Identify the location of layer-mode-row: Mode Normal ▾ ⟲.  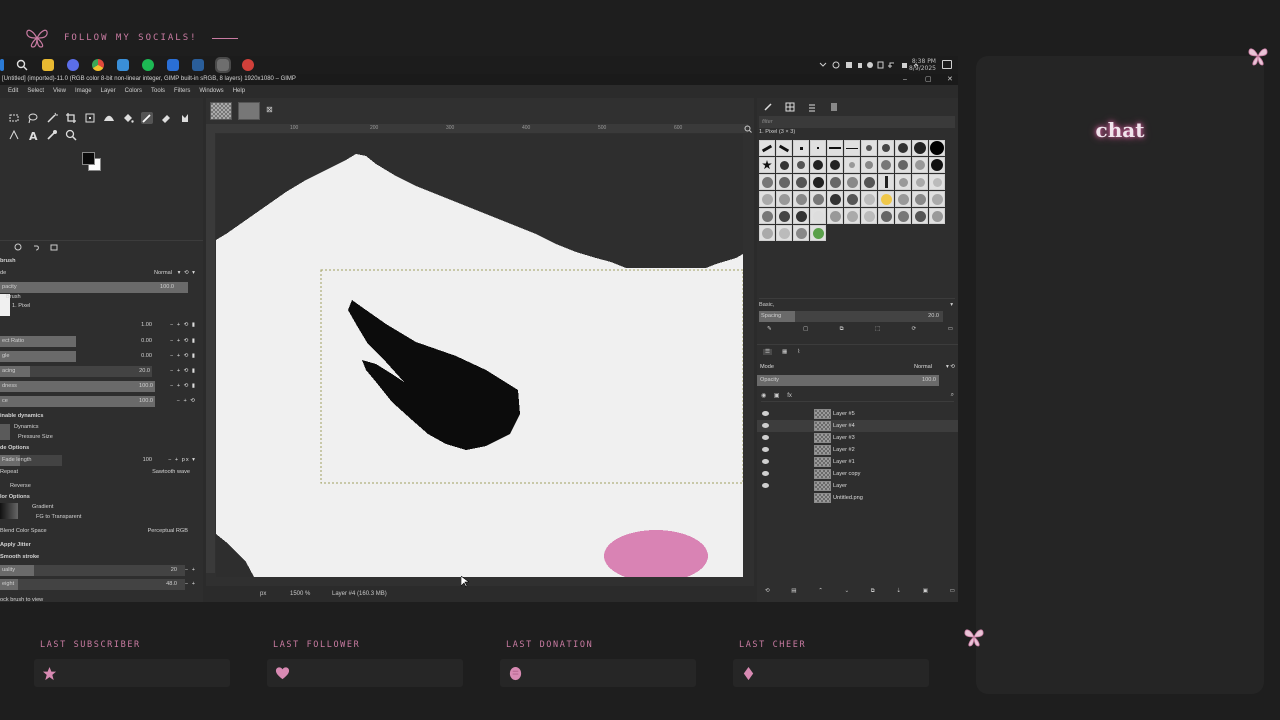
(857, 367).